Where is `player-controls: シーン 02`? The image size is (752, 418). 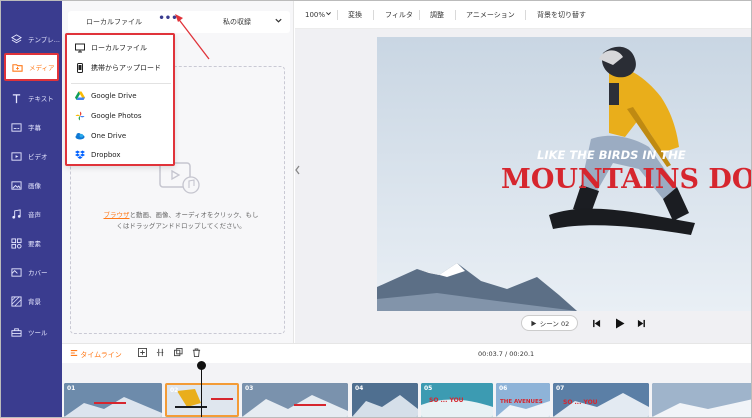 player-controls: シーン 02 is located at coordinates (586, 324).